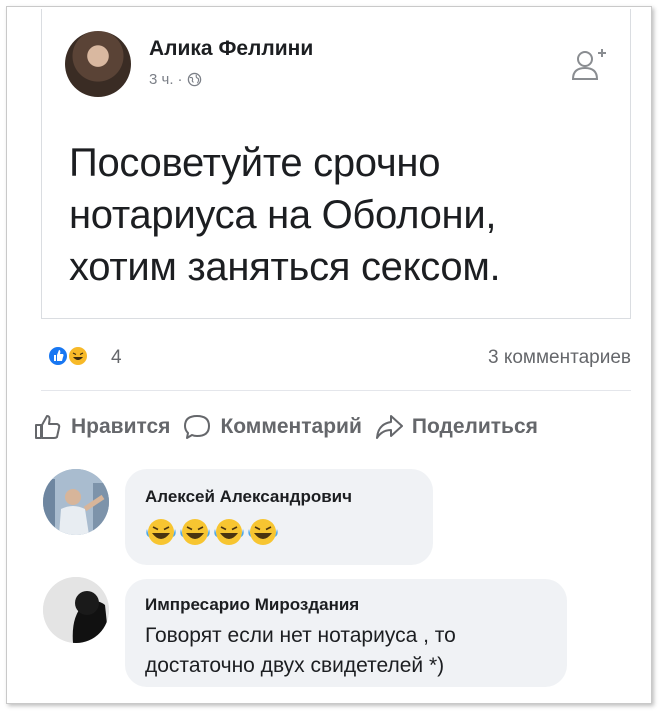 The height and width of the screenshot is (712, 660). Describe the element at coordinates (255, 163) in the screenshot. I see `post-text-line: Посоветуйте срочно` at that location.